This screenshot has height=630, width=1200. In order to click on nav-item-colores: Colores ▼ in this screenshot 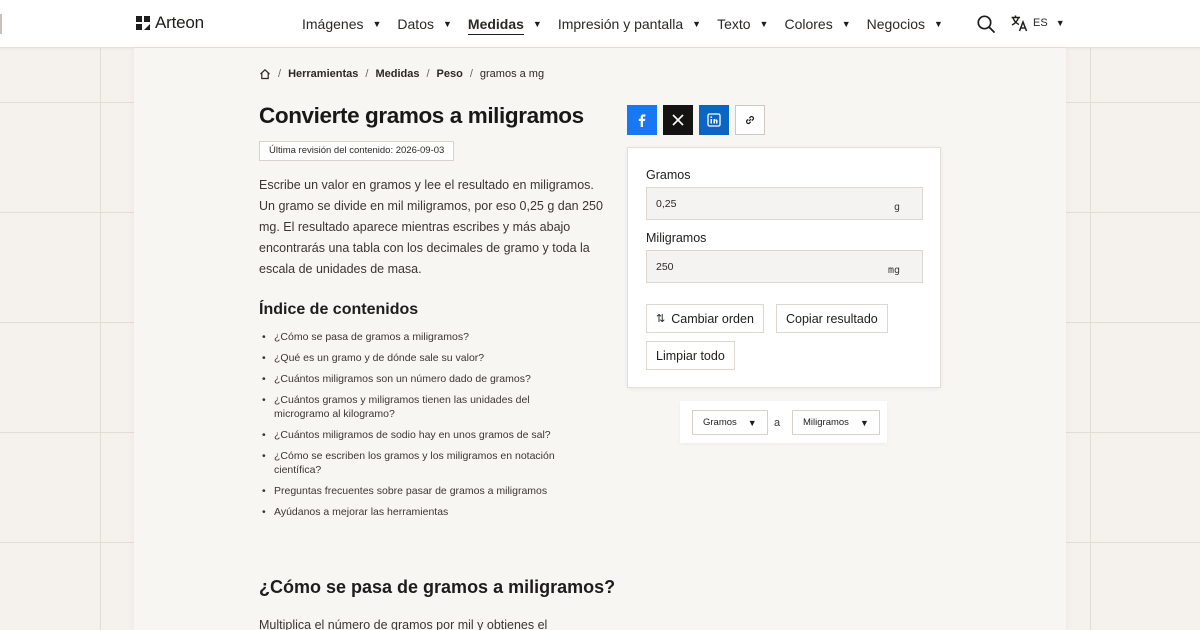, I will do `click(817, 24)`.